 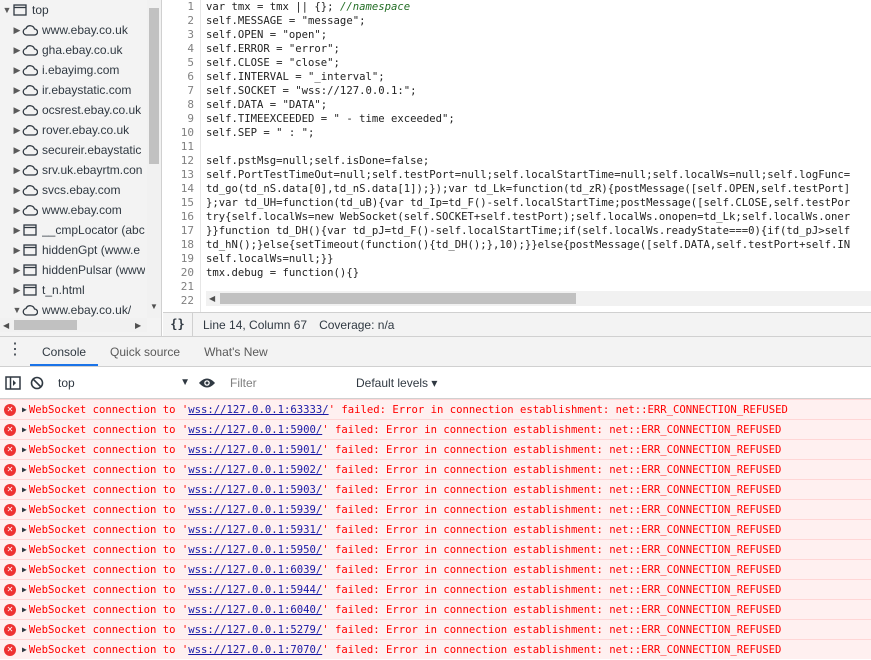 I want to click on line-number: 22, so click(x=178, y=301).